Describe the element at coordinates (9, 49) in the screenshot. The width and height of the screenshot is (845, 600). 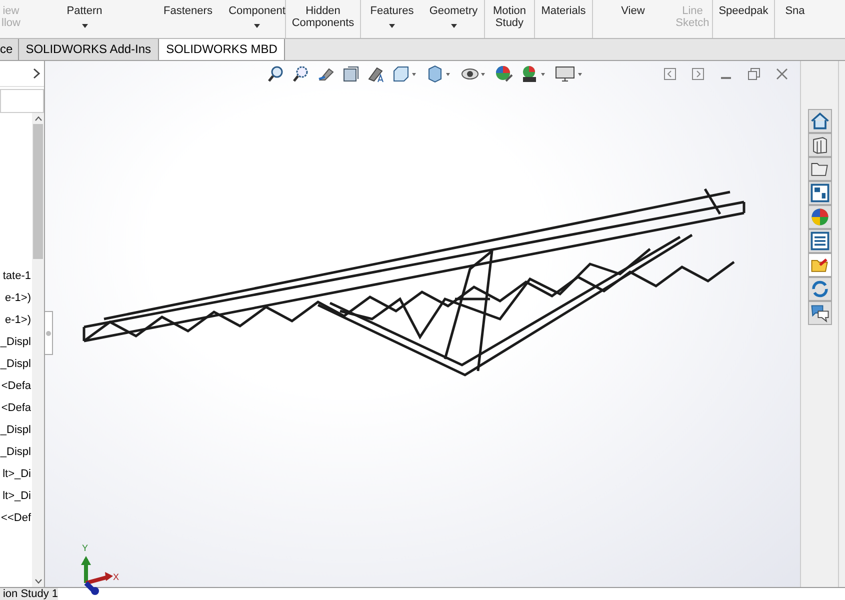
I see `tab: ce` at that location.